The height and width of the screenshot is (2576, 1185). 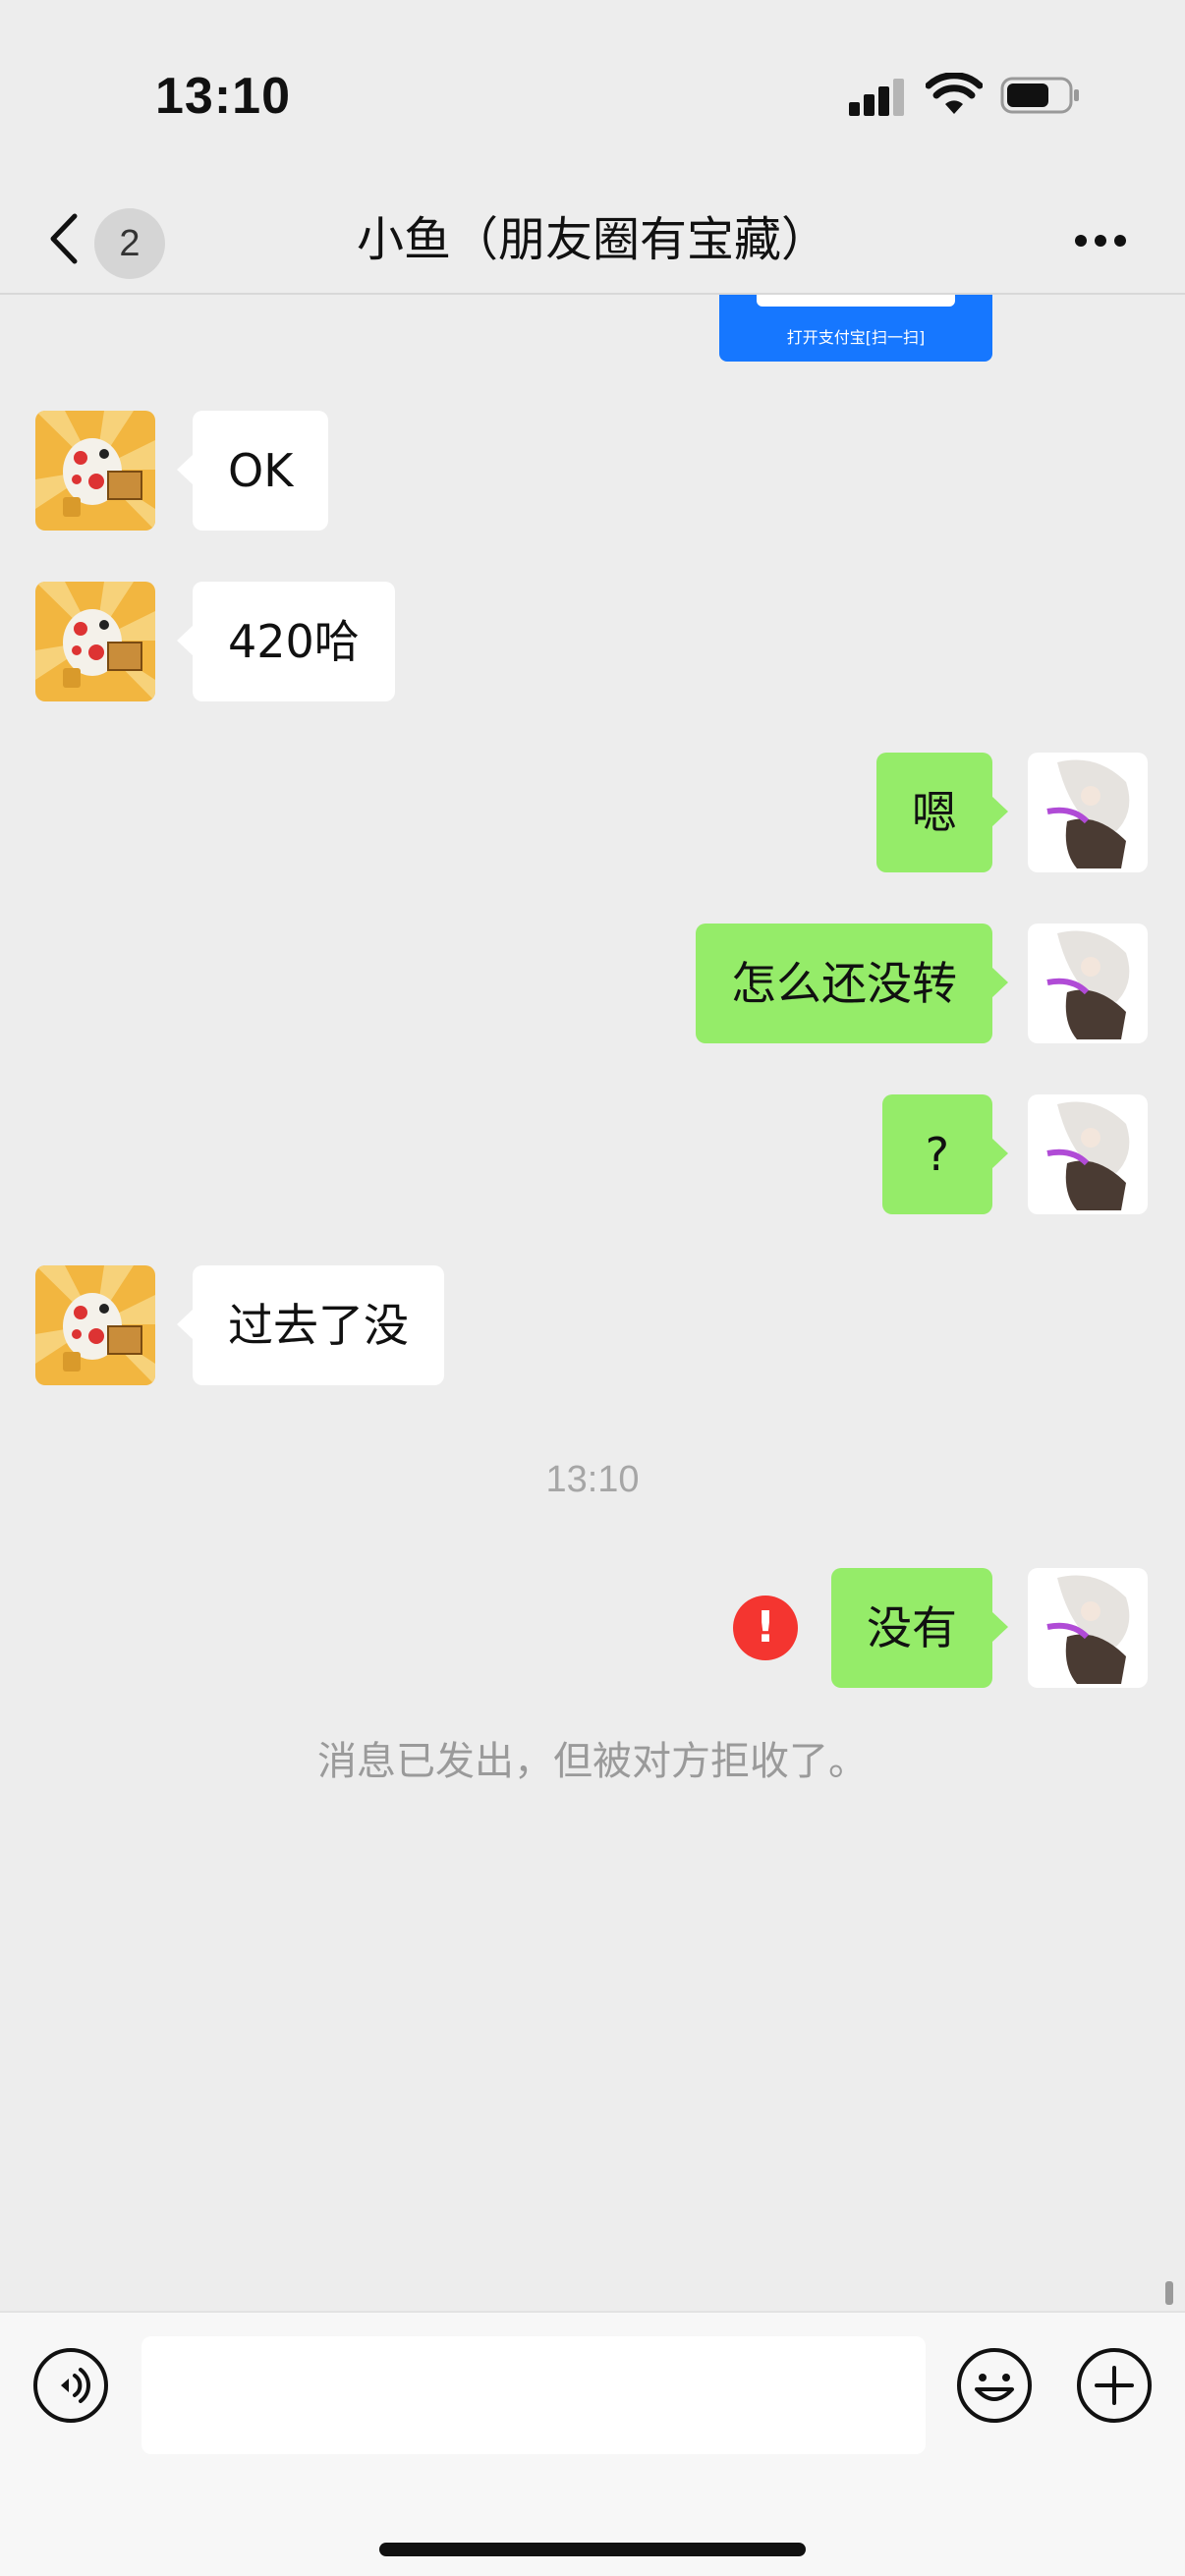 What do you see at coordinates (856, 337) in the screenshot?
I see `alipay-card-label: 打开支付宝[扫一扫]` at bounding box center [856, 337].